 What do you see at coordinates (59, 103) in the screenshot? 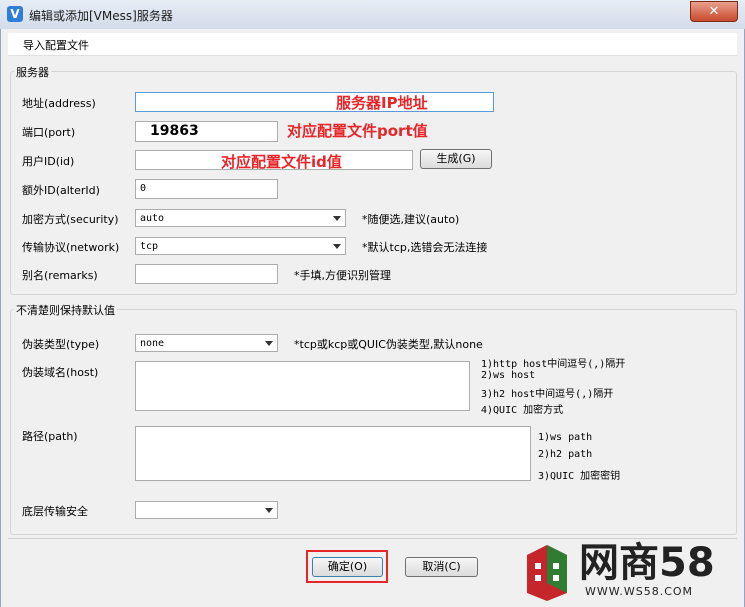
I see `address-label: 地址(address)` at bounding box center [59, 103].